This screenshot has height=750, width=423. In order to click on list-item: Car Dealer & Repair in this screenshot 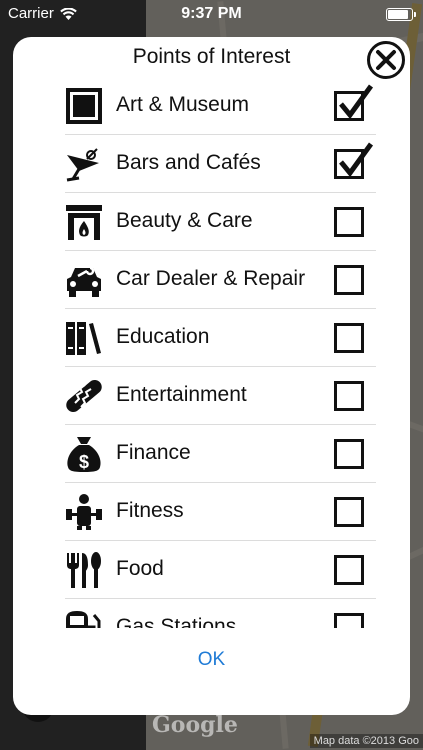, I will do `click(211, 280)`.